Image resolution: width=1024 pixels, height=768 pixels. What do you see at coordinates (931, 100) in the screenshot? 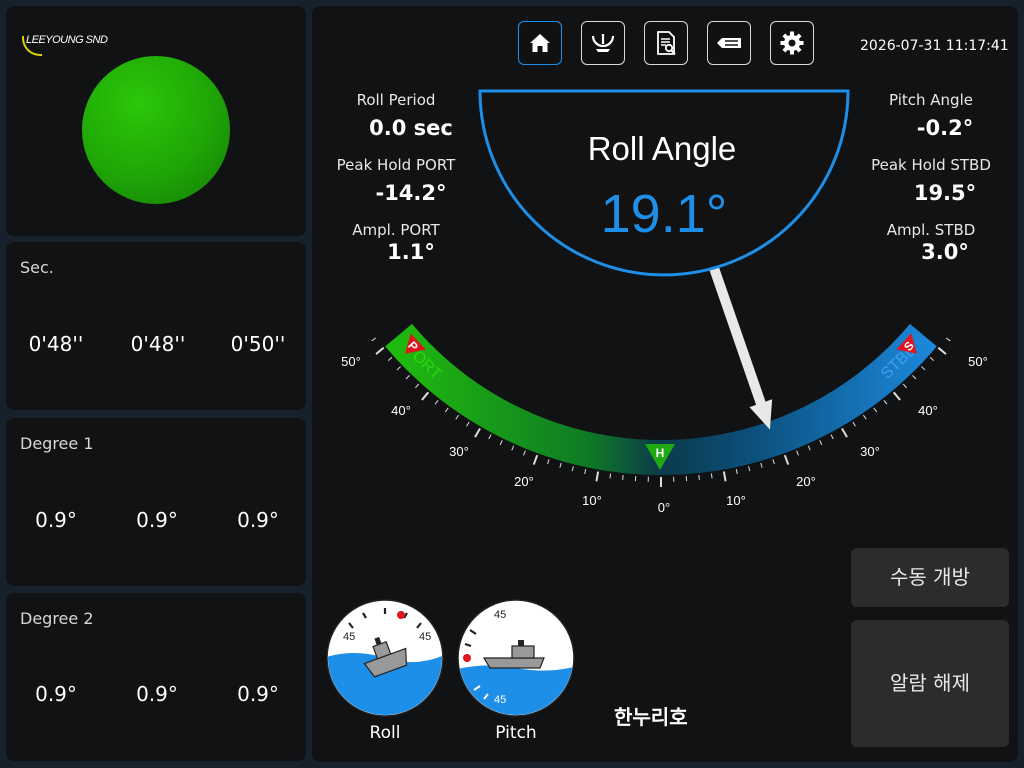
I see `pitch-angle-label: Pitch Angle` at bounding box center [931, 100].